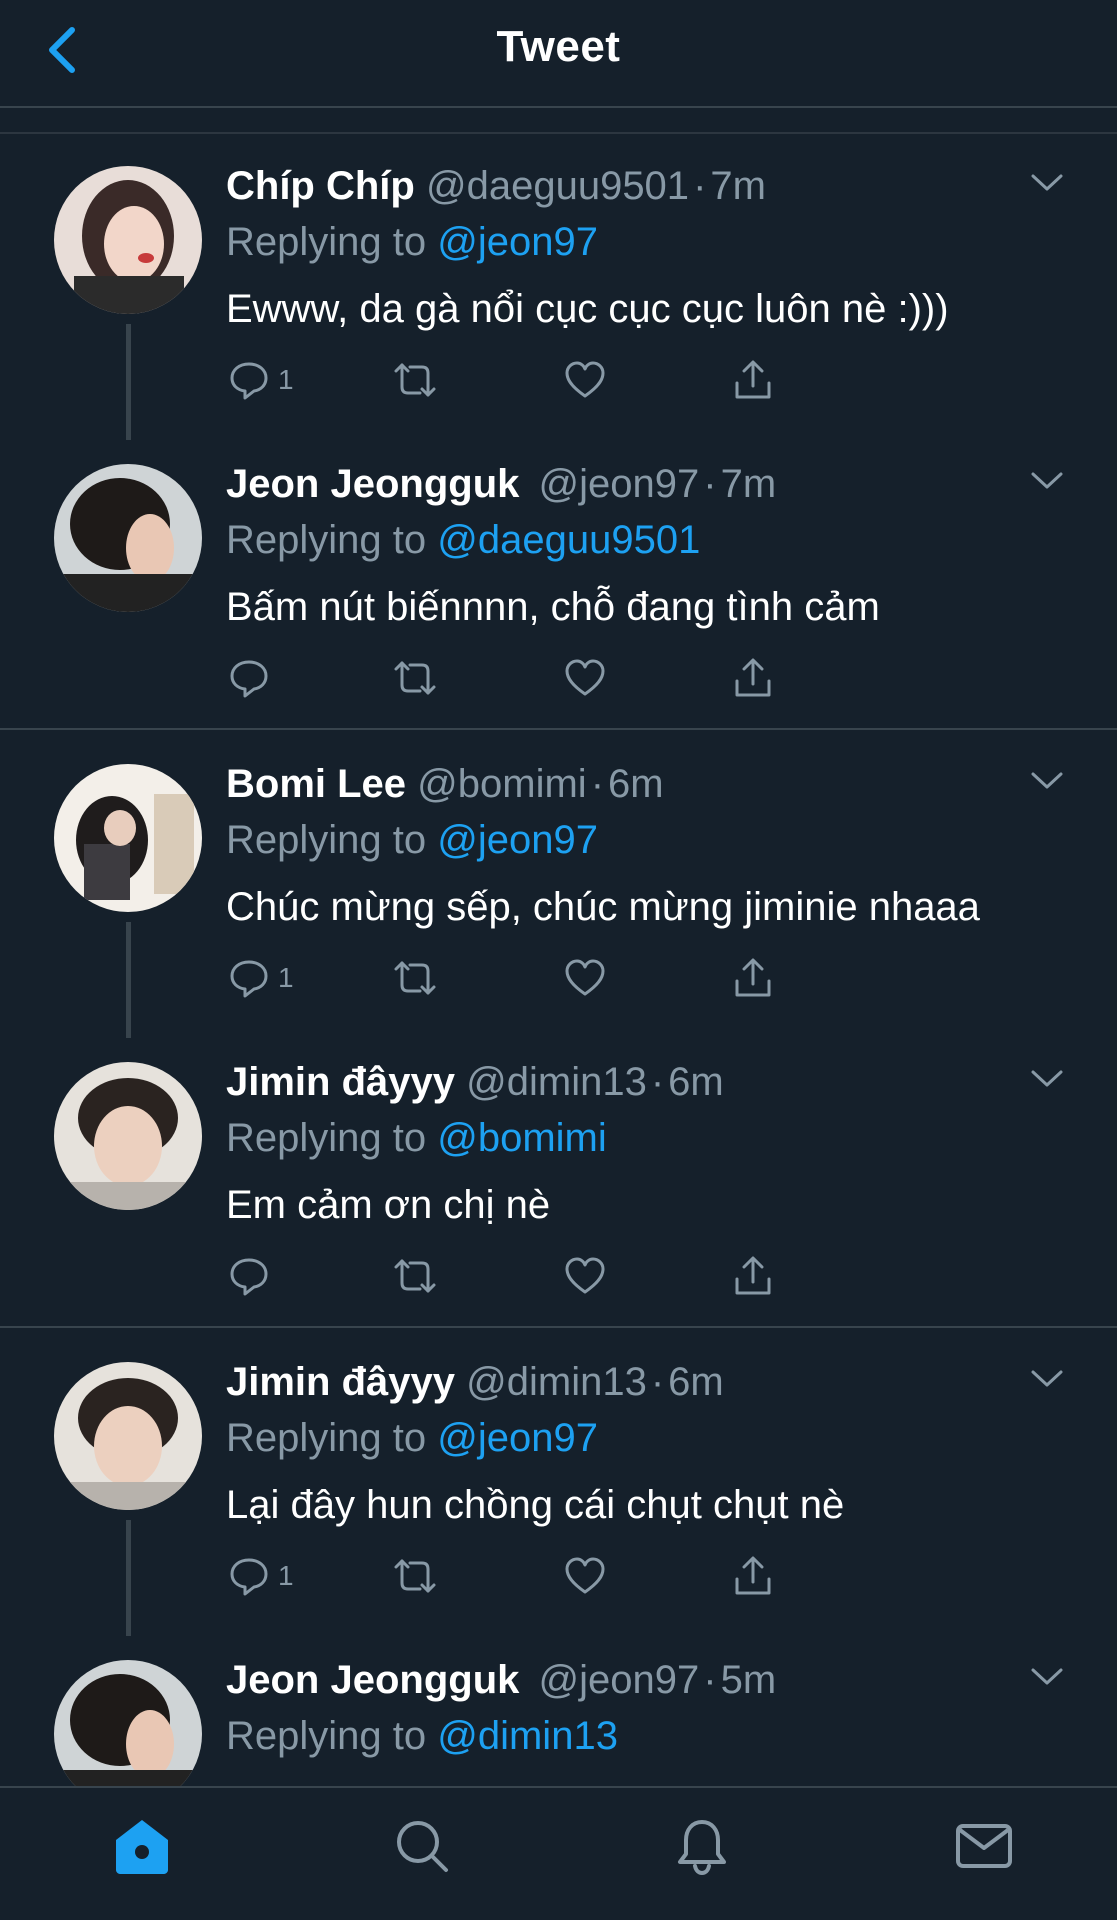 Image resolution: width=1117 pixels, height=1920 pixels. Describe the element at coordinates (702, 1846) in the screenshot. I see `nav-notifications` at that location.